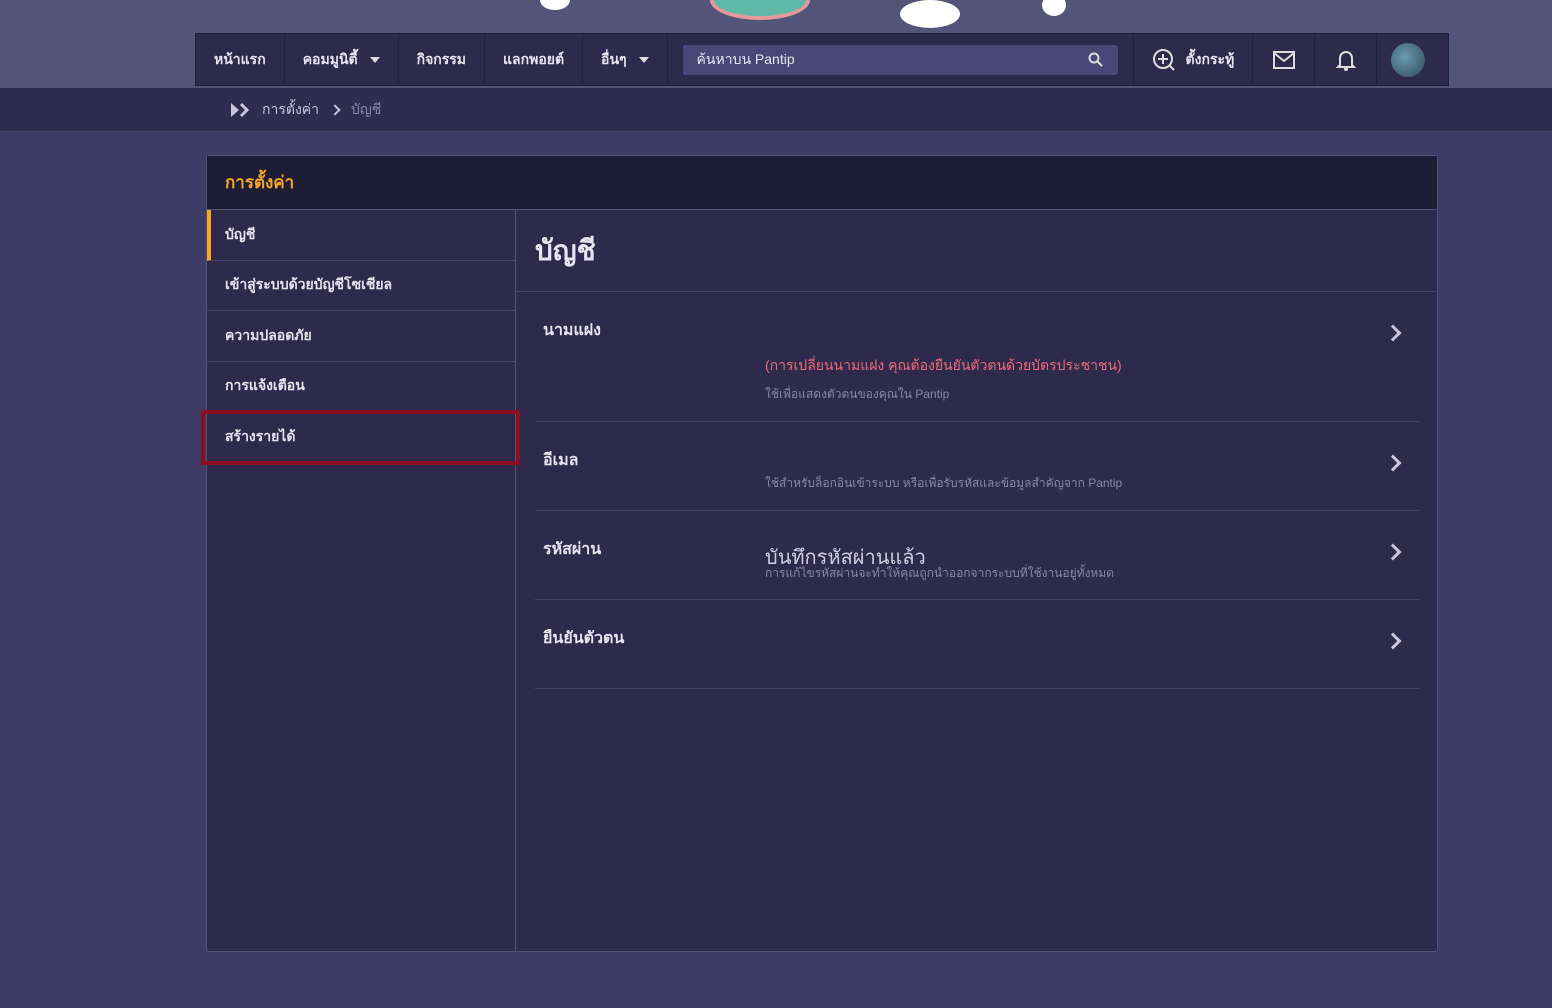 The height and width of the screenshot is (1008, 1552). Describe the element at coordinates (240, 109) in the screenshot. I see `breadcrumb-home-icon` at that location.